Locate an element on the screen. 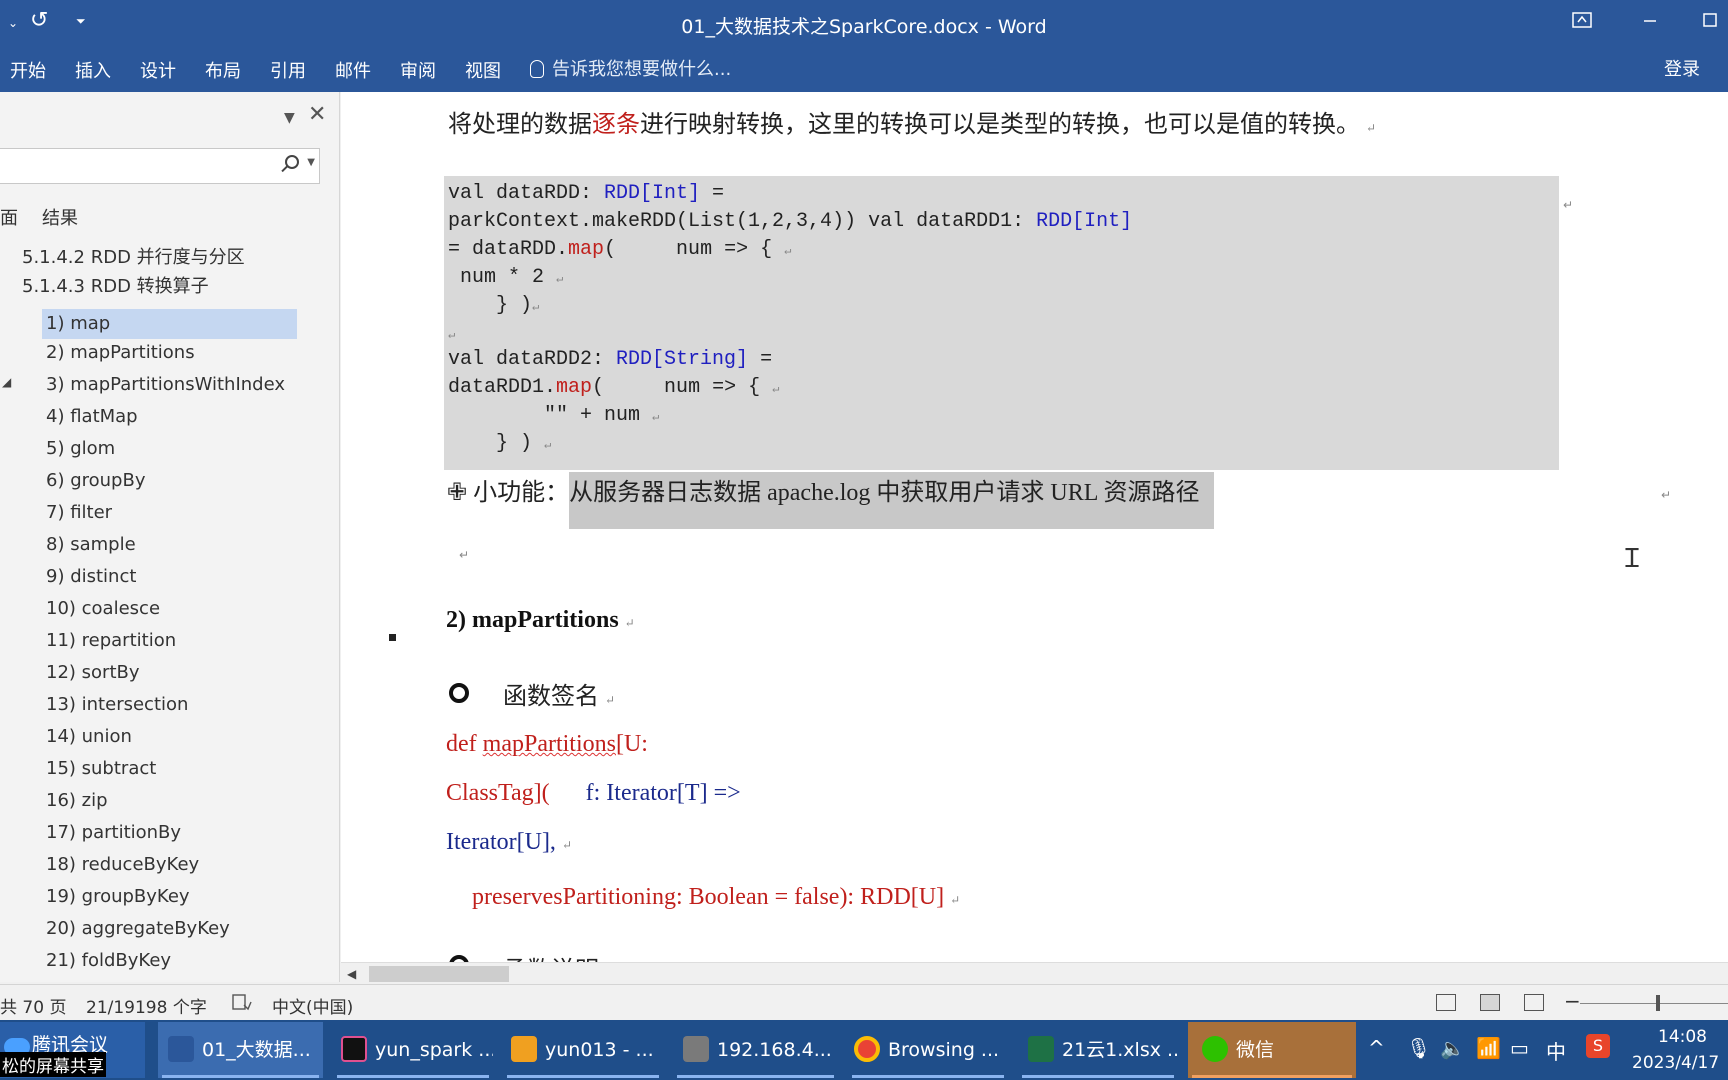 The width and height of the screenshot is (1728, 1080). nav-item: 13) intersection is located at coordinates (117, 705).